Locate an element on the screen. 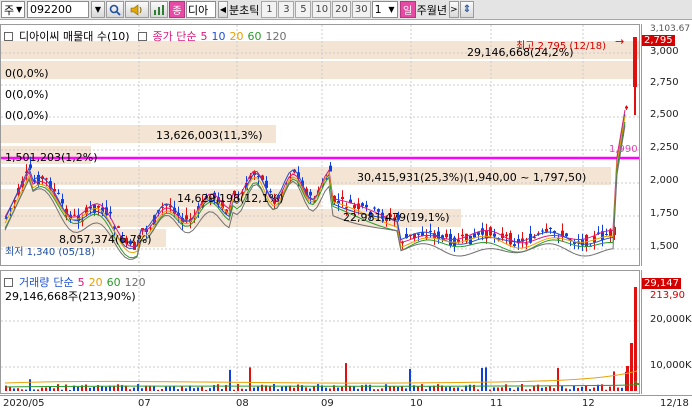  stock-name-value: 디아 is located at coordinates (198, 10).